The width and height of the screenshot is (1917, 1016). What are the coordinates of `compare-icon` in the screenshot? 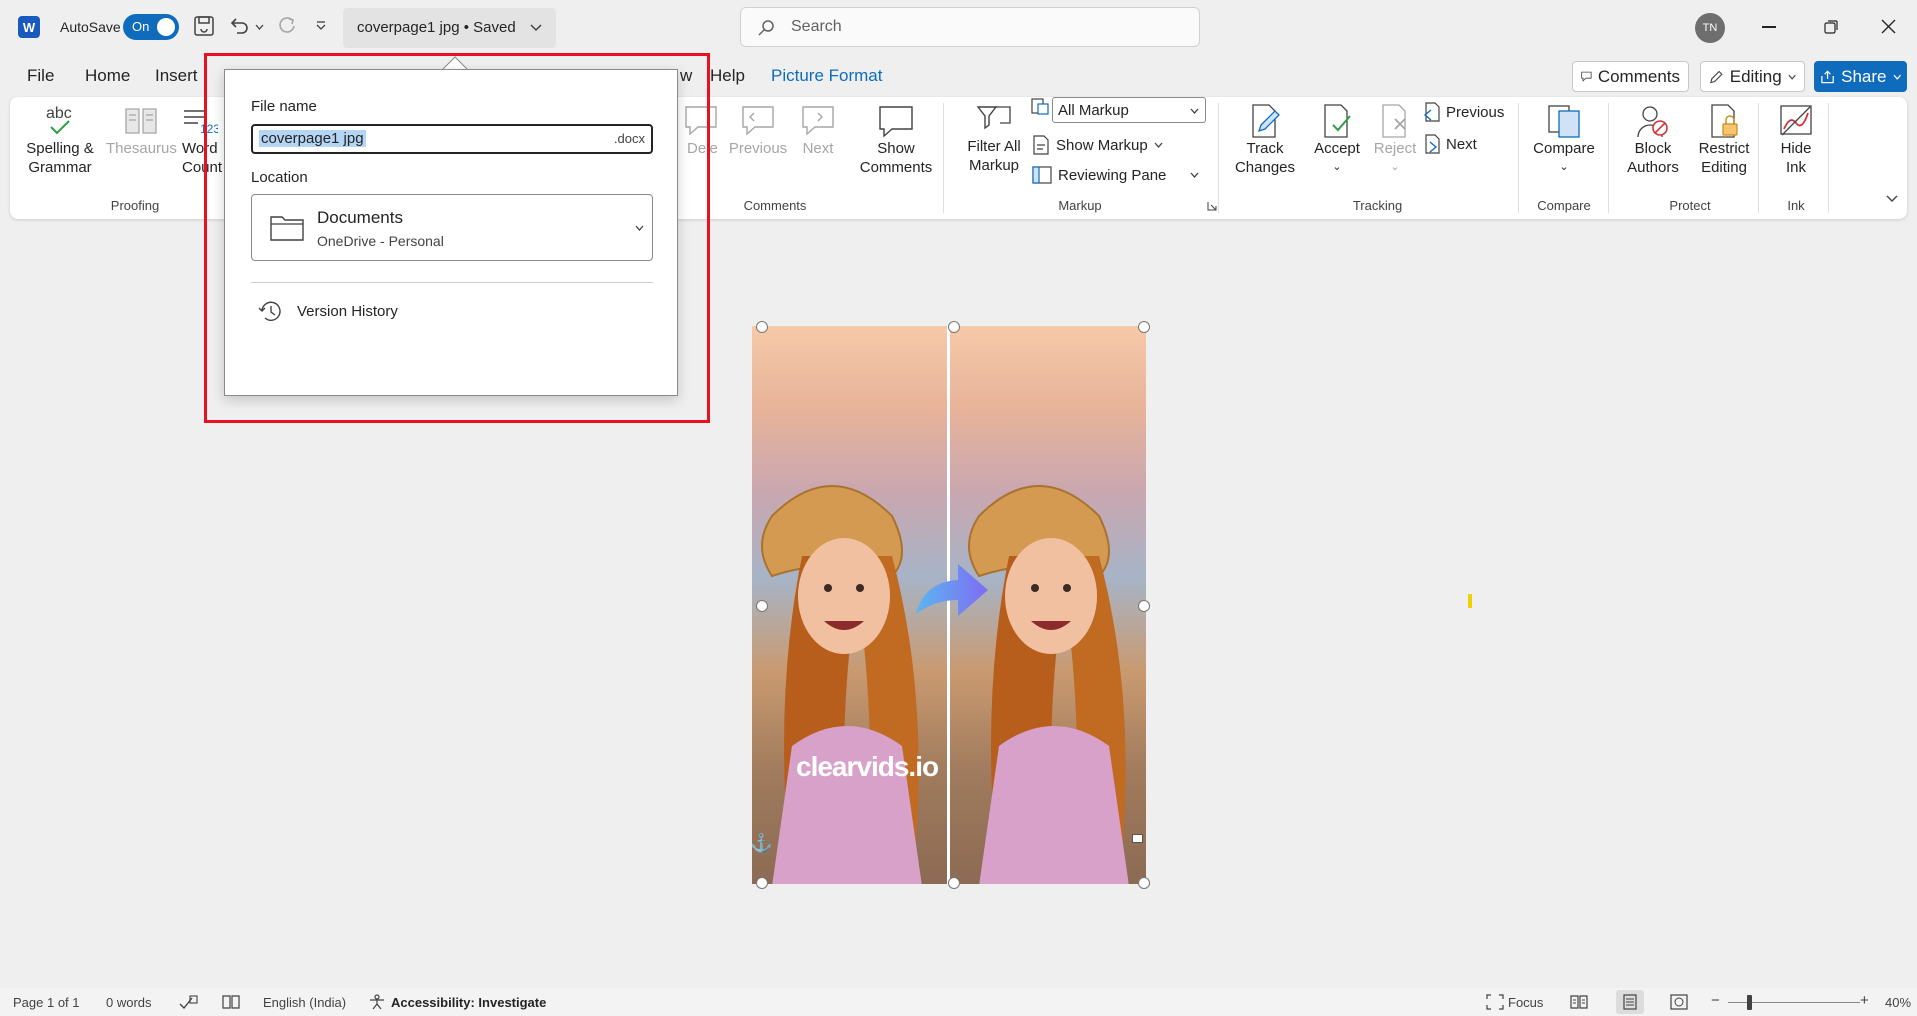 It's located at (1564, 121).